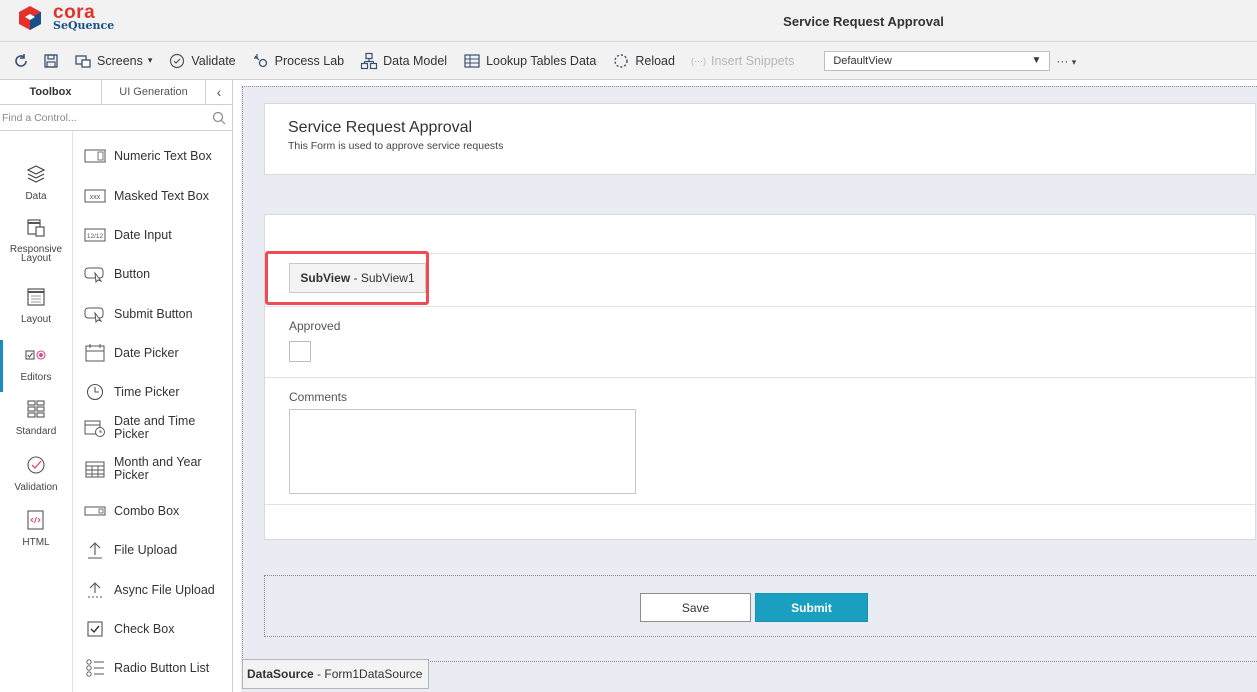 This screenshot has width=1257, height=692. What do you see at coordinates (309, 60) in the screenshot?
I see `process-lab-label: Process Lab` at bounding box center [309, 60].